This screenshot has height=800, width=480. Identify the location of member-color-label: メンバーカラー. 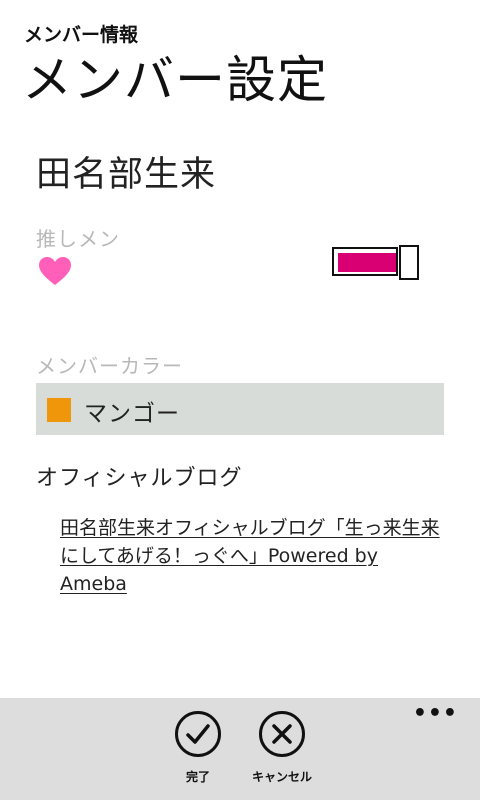
(109, 366).